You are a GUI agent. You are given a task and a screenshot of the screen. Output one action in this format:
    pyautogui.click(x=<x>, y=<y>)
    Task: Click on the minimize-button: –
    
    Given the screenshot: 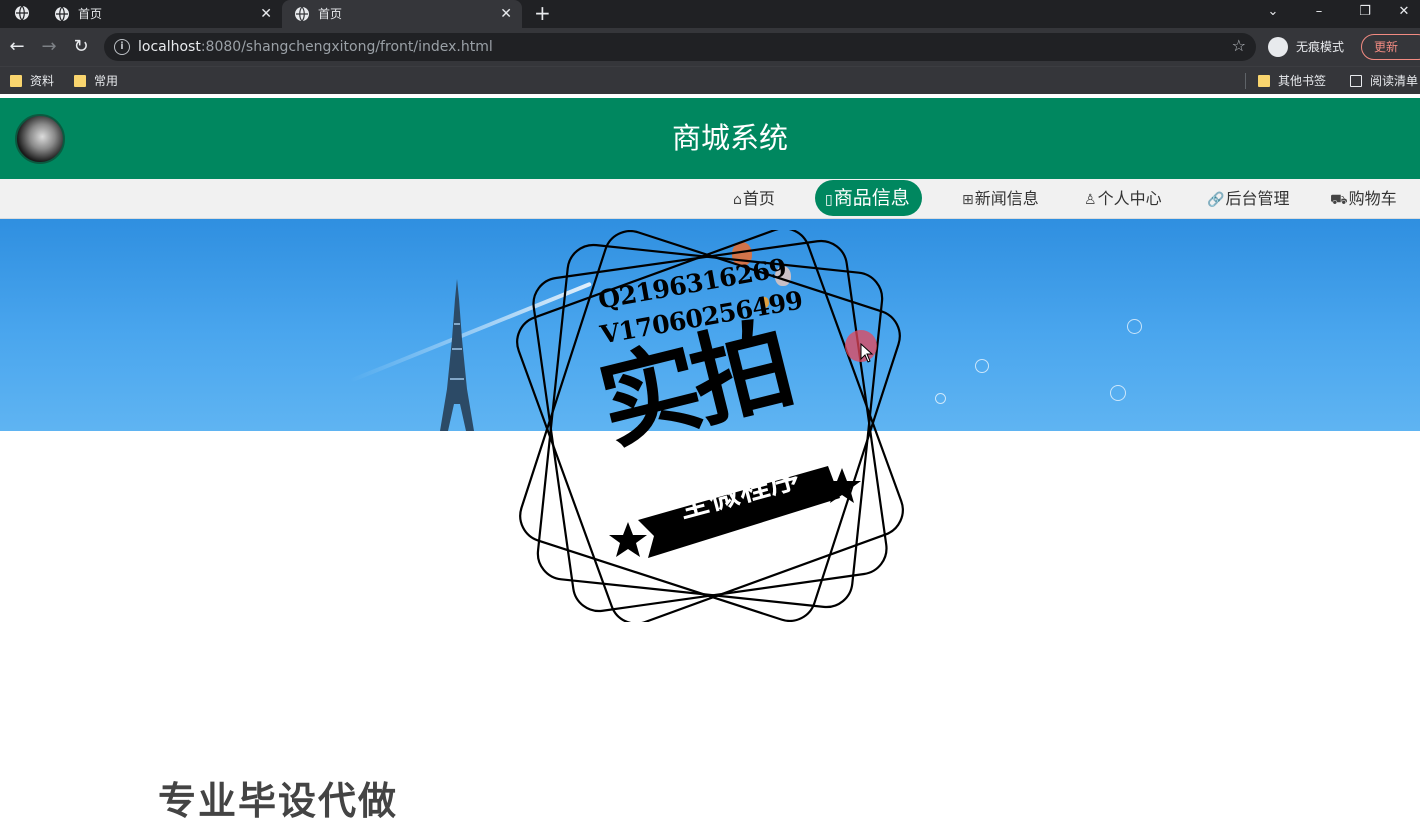 What is the action you would take?
    pyautogui.click(x=1319, y=14)
    